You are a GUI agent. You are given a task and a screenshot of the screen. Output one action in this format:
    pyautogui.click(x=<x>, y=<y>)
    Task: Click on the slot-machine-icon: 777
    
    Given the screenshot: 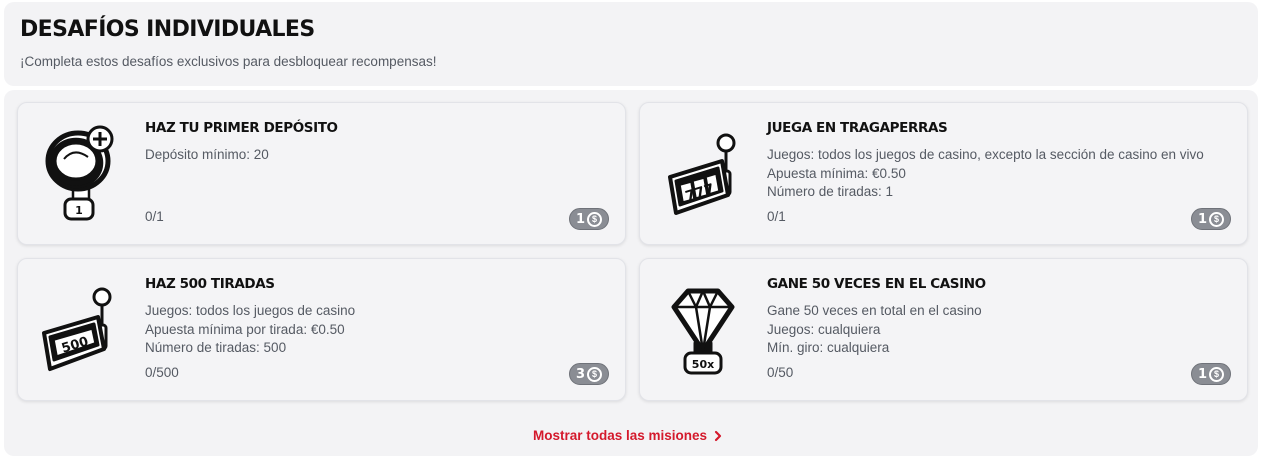 What is the action you would take?
    pyautogui.click(x=702, y=174)
    